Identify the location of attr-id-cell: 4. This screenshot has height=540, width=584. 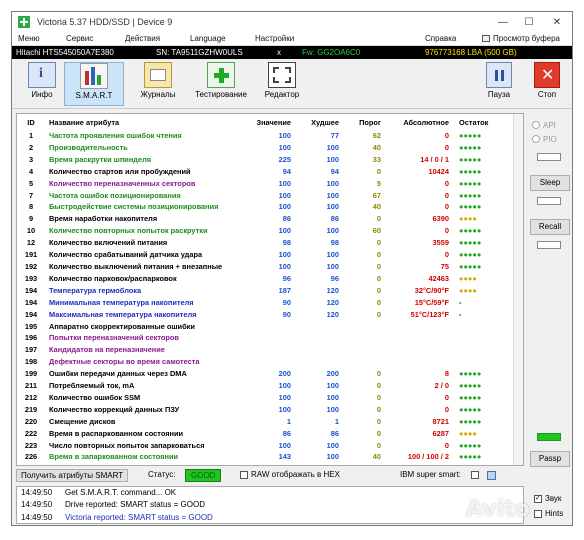
(31, 171).